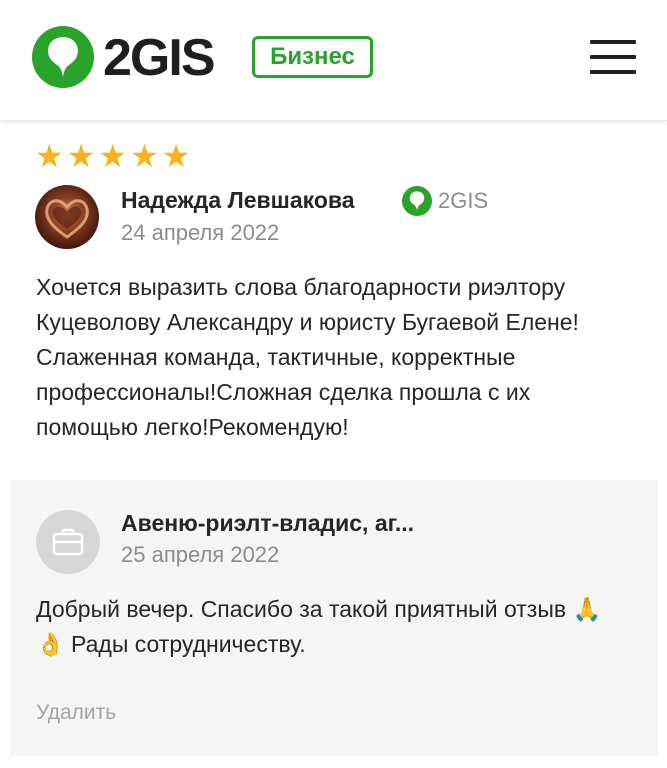 The image size is (667, 768). What do you see at coordinates (312, 57) in the screenshot?
I see `business-badge: Бизнес` at bounding box center [312, 57].